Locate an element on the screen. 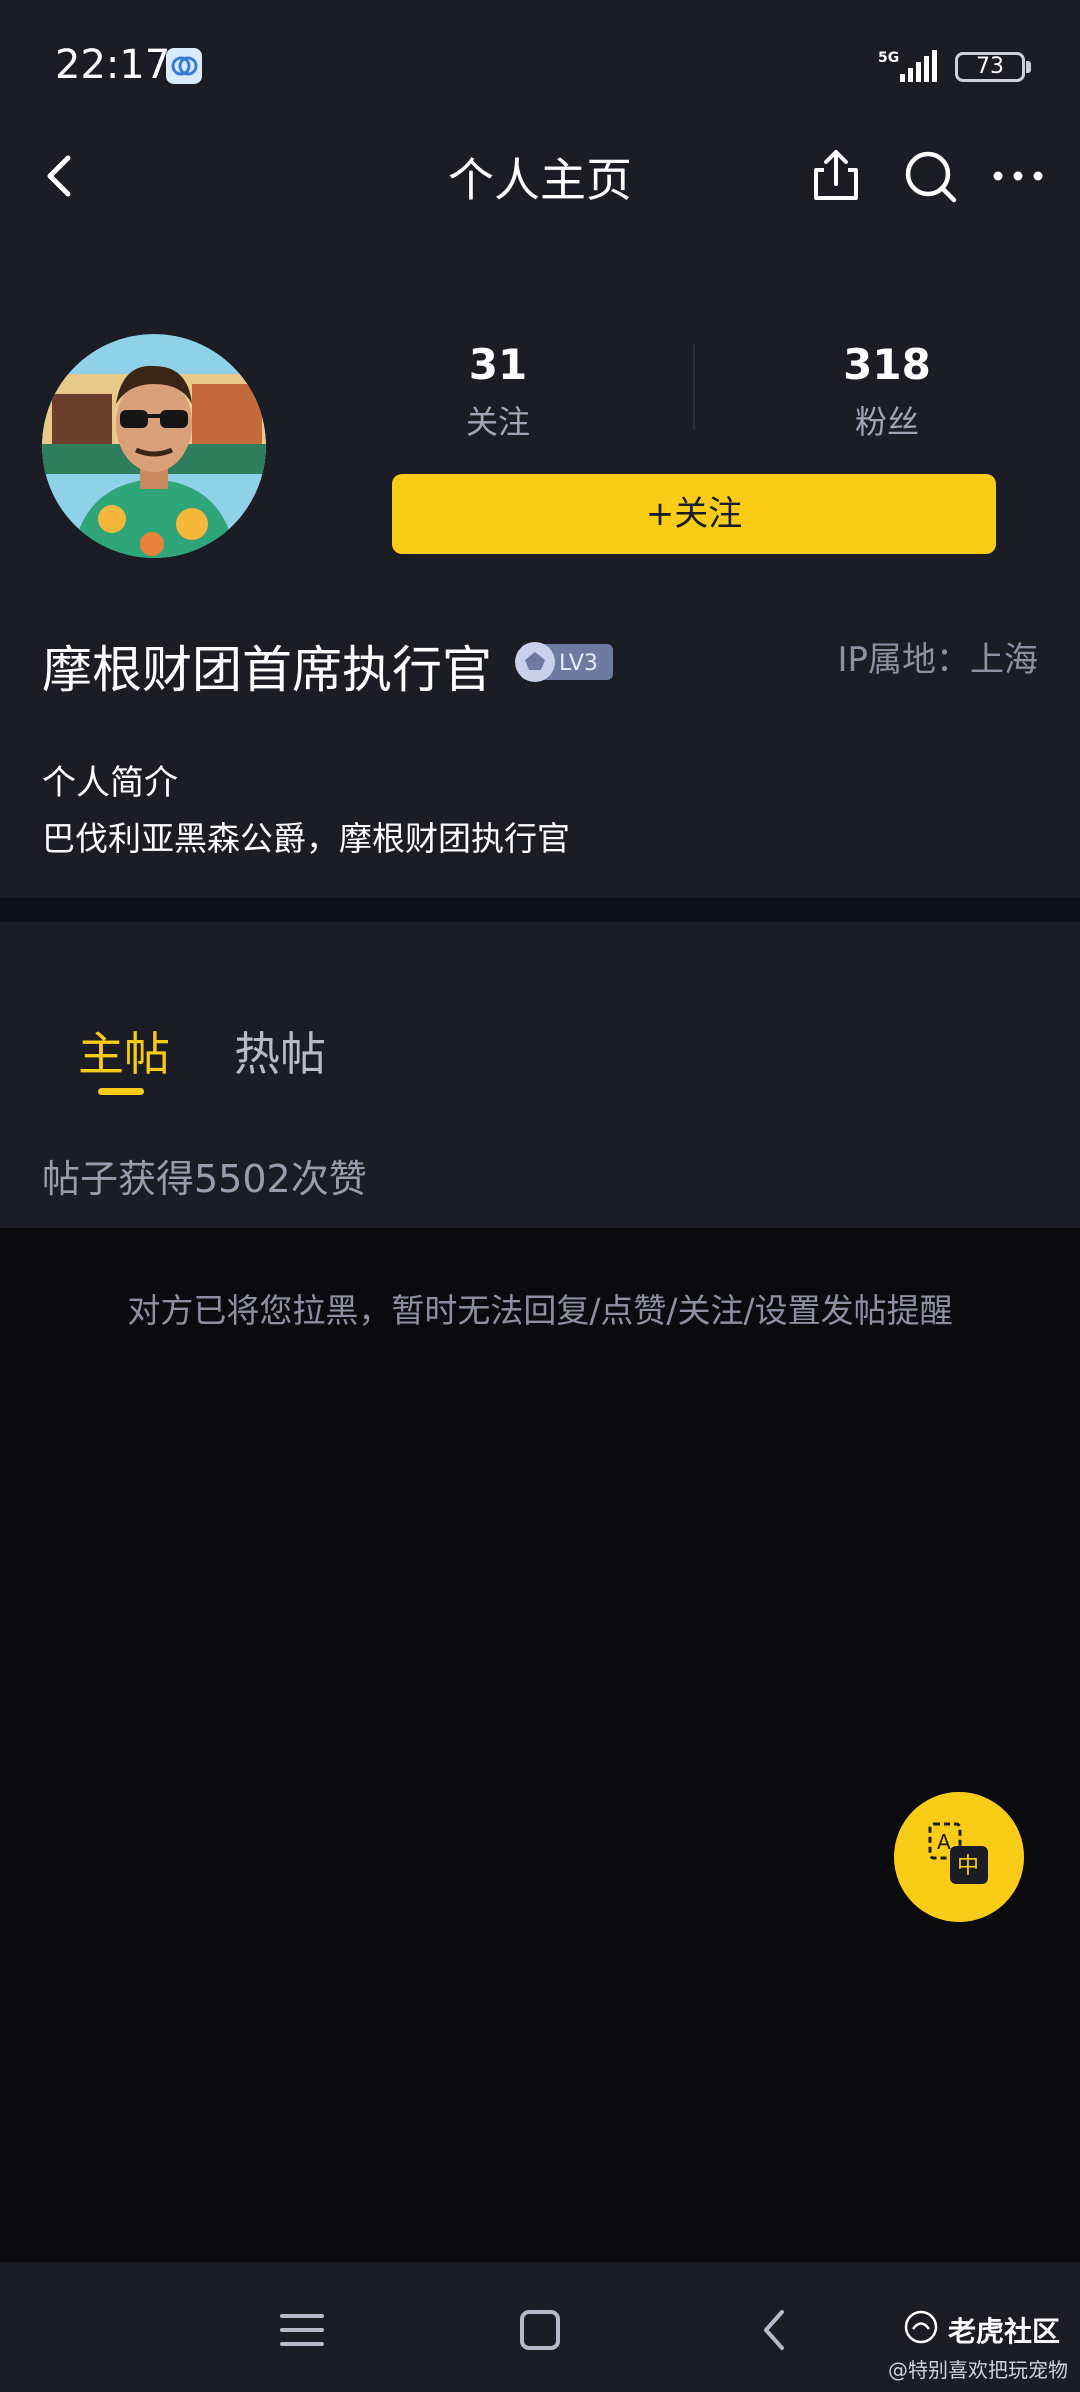 This screenshot has width=1080, height=2392. network-label: 5G is located at coordinates (888, 58).